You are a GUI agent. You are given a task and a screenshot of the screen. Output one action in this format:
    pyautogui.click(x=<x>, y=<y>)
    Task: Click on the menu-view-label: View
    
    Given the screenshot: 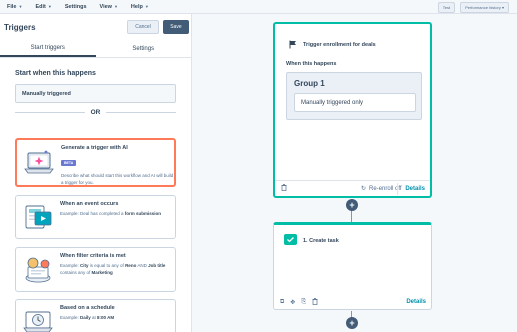 What is the action you would take?
    pyautogui.click(x=105, y=6)
    